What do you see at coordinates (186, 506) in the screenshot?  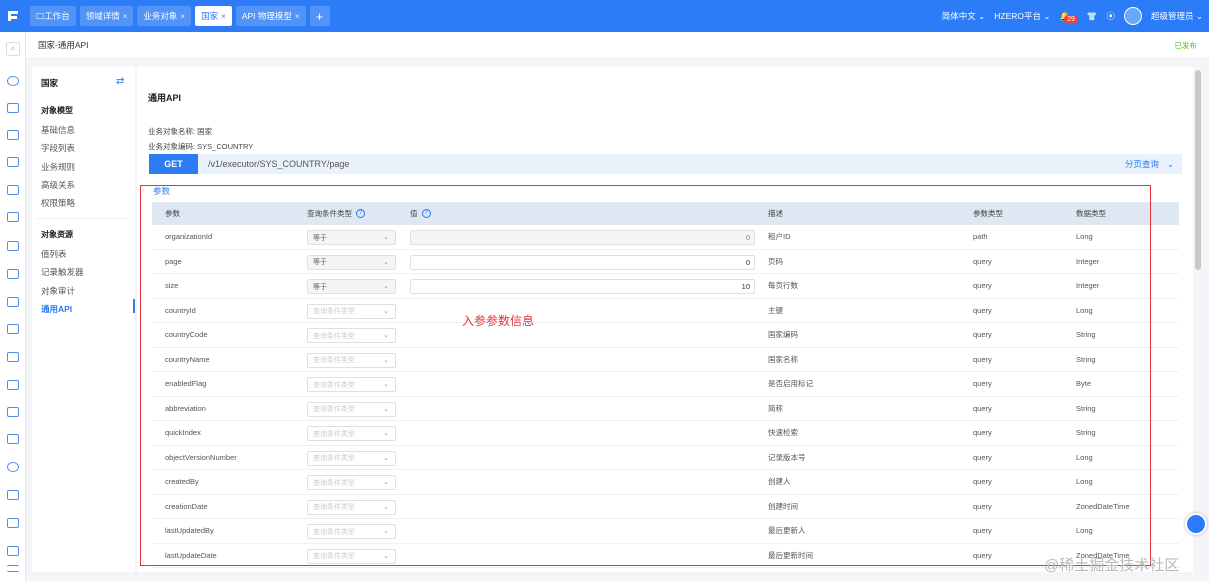 I see `param-name: creationDate` at bounding box center [186, 506].